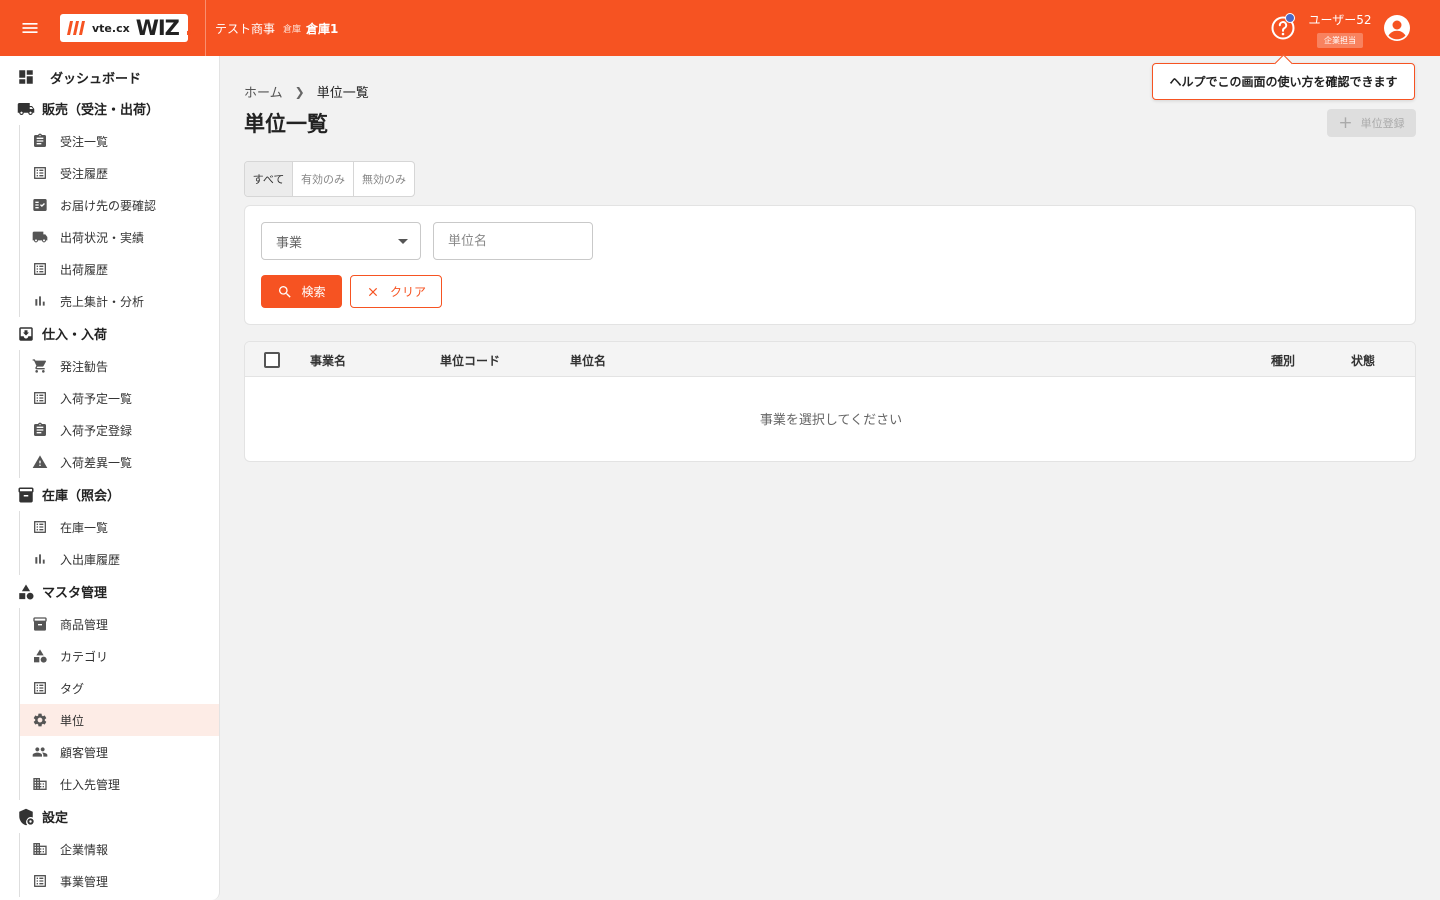 This screenshot has height=900, width=1440. What do you see at coordinates (26, 77) in the screenshot?
I see `dashboard-icon` at bounding box center [26, 77].